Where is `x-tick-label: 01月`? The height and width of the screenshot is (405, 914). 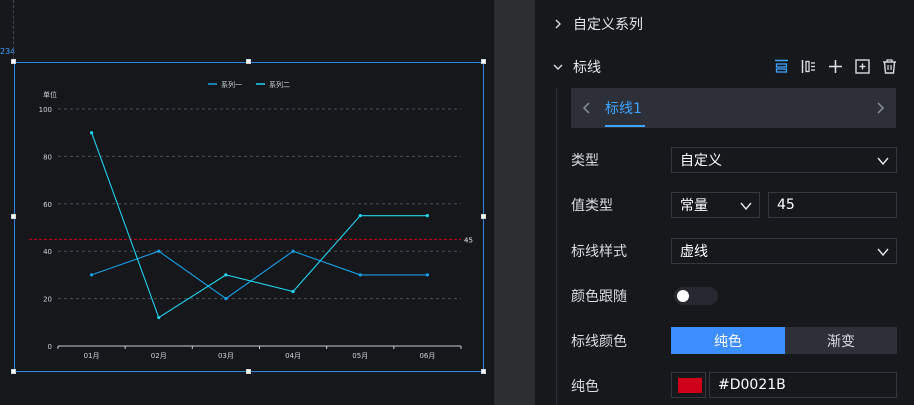
x-tick-label: 01月 is located at coordinates (92, 356).